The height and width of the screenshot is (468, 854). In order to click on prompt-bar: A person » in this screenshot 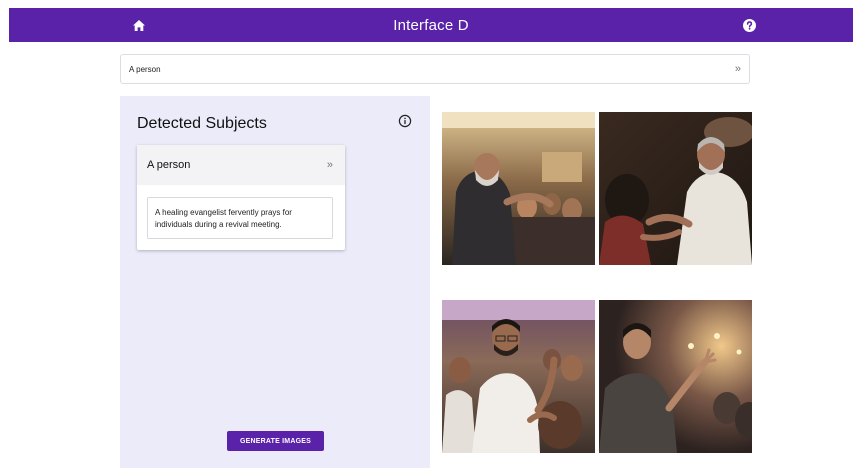, I will do `click(435, 69)`.